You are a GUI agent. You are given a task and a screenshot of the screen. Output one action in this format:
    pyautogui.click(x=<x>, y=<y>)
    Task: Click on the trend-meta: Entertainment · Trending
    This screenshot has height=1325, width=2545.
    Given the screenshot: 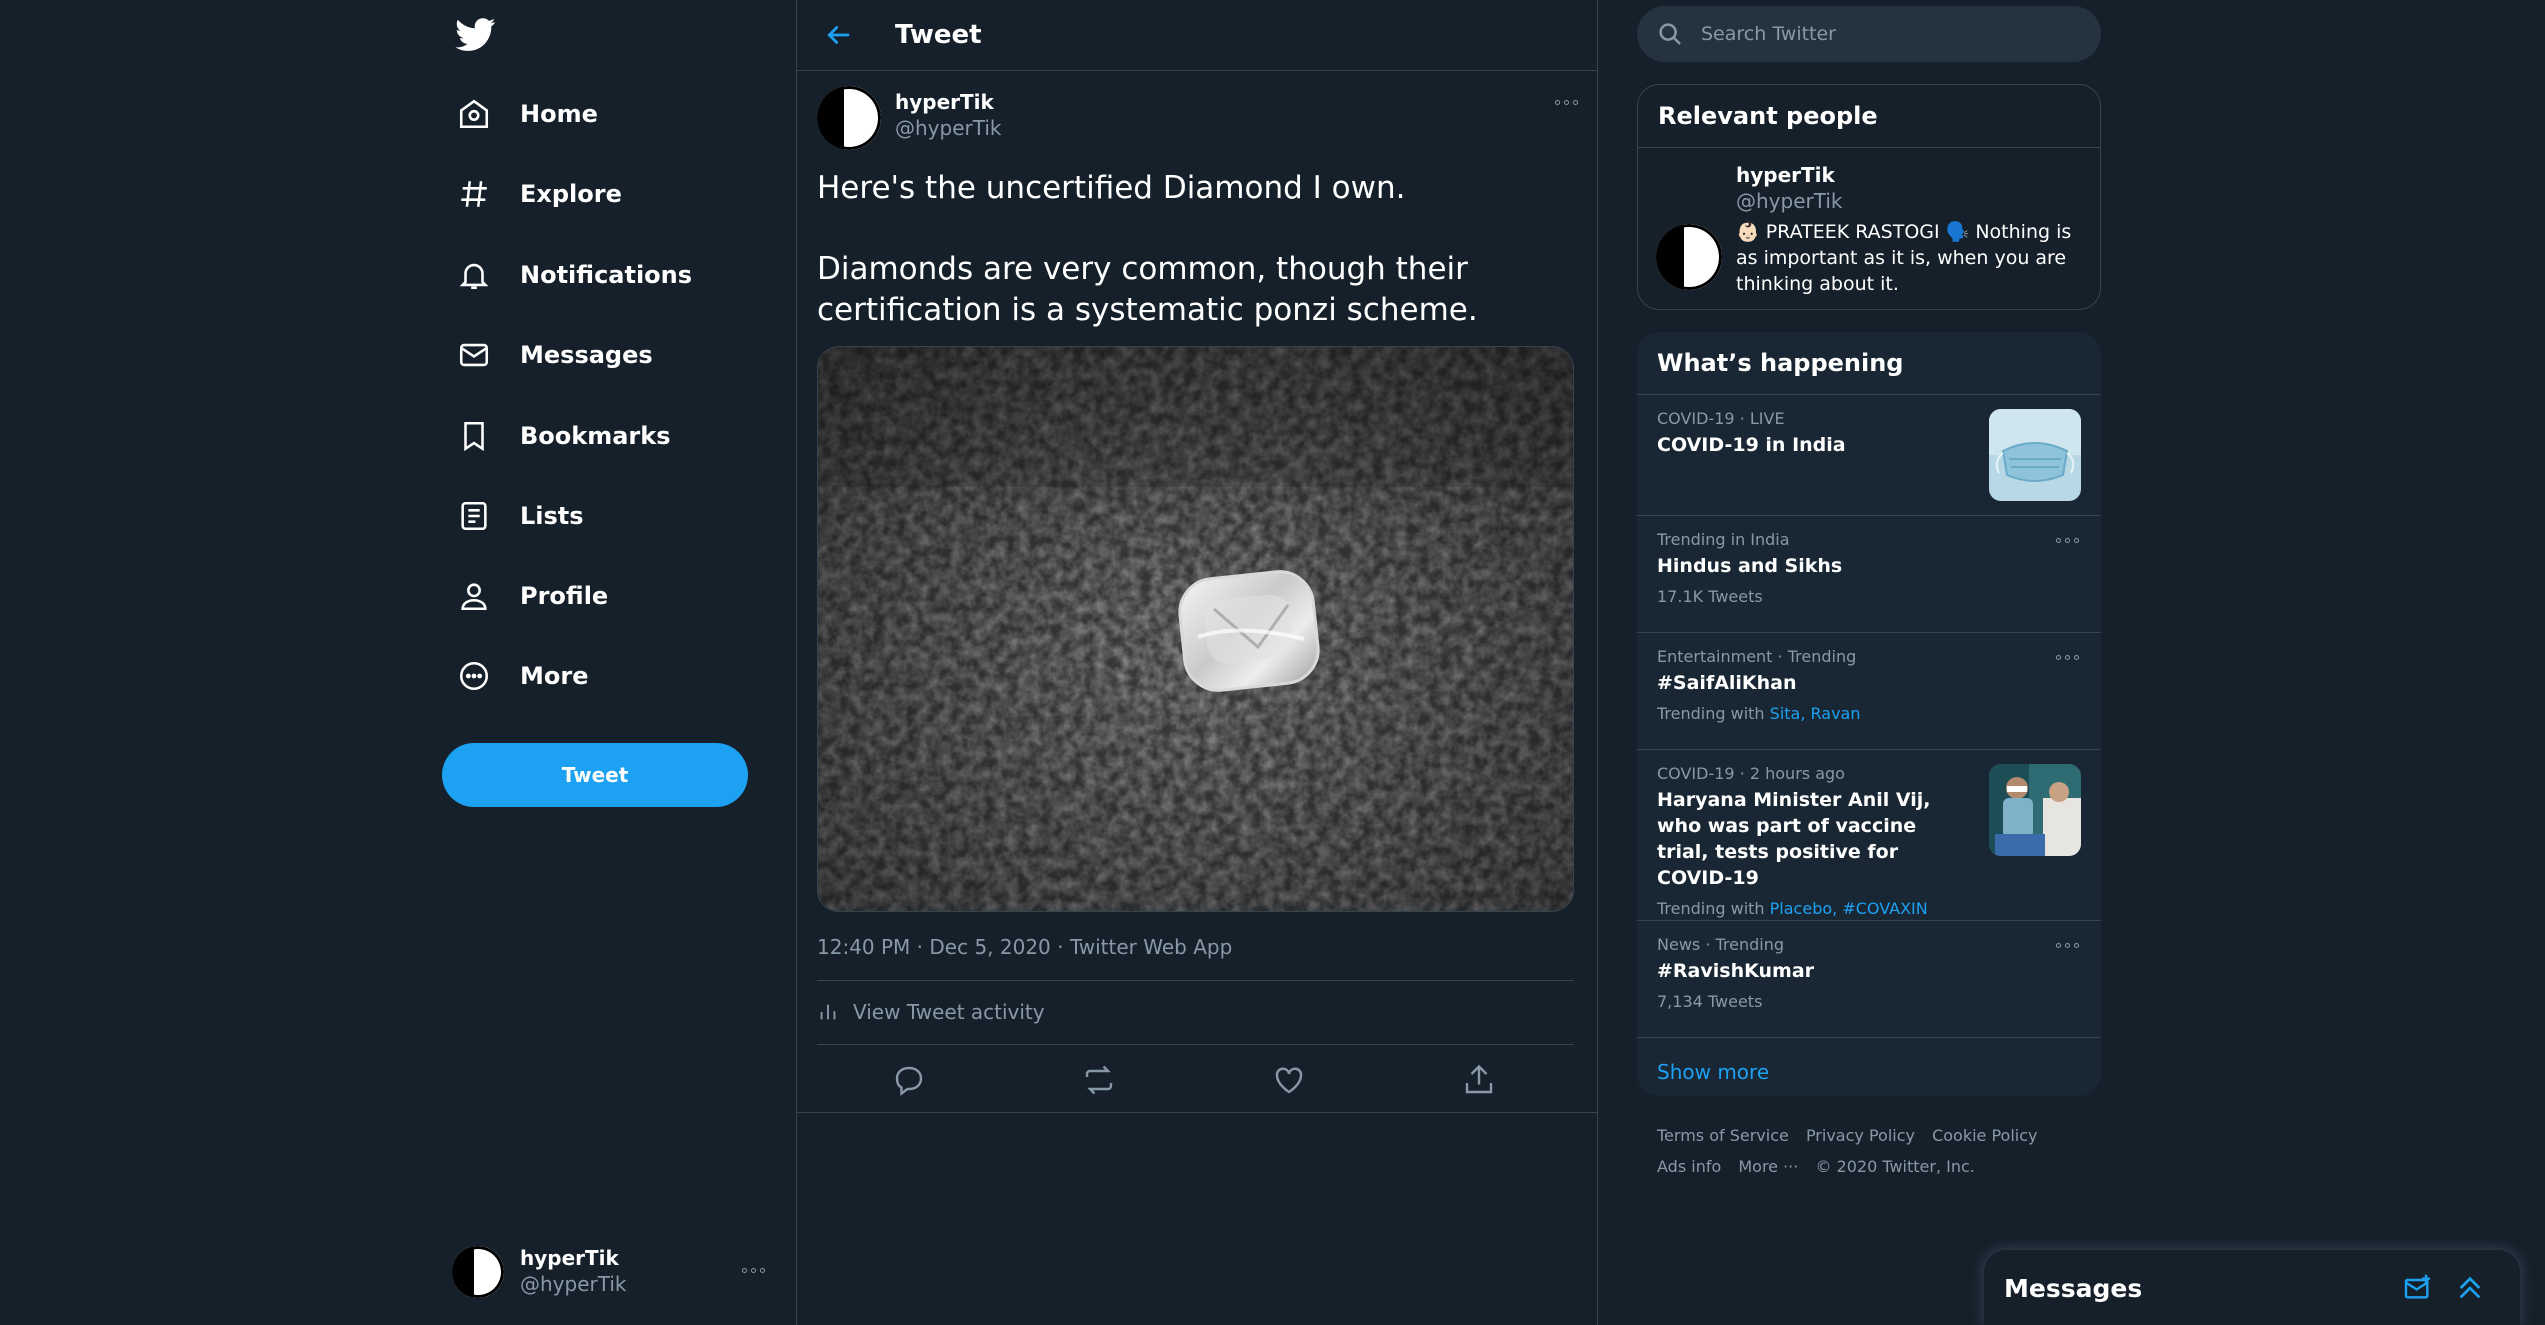 What is the action you would take?
    pyautogui.click(x=1757, y=656)
    